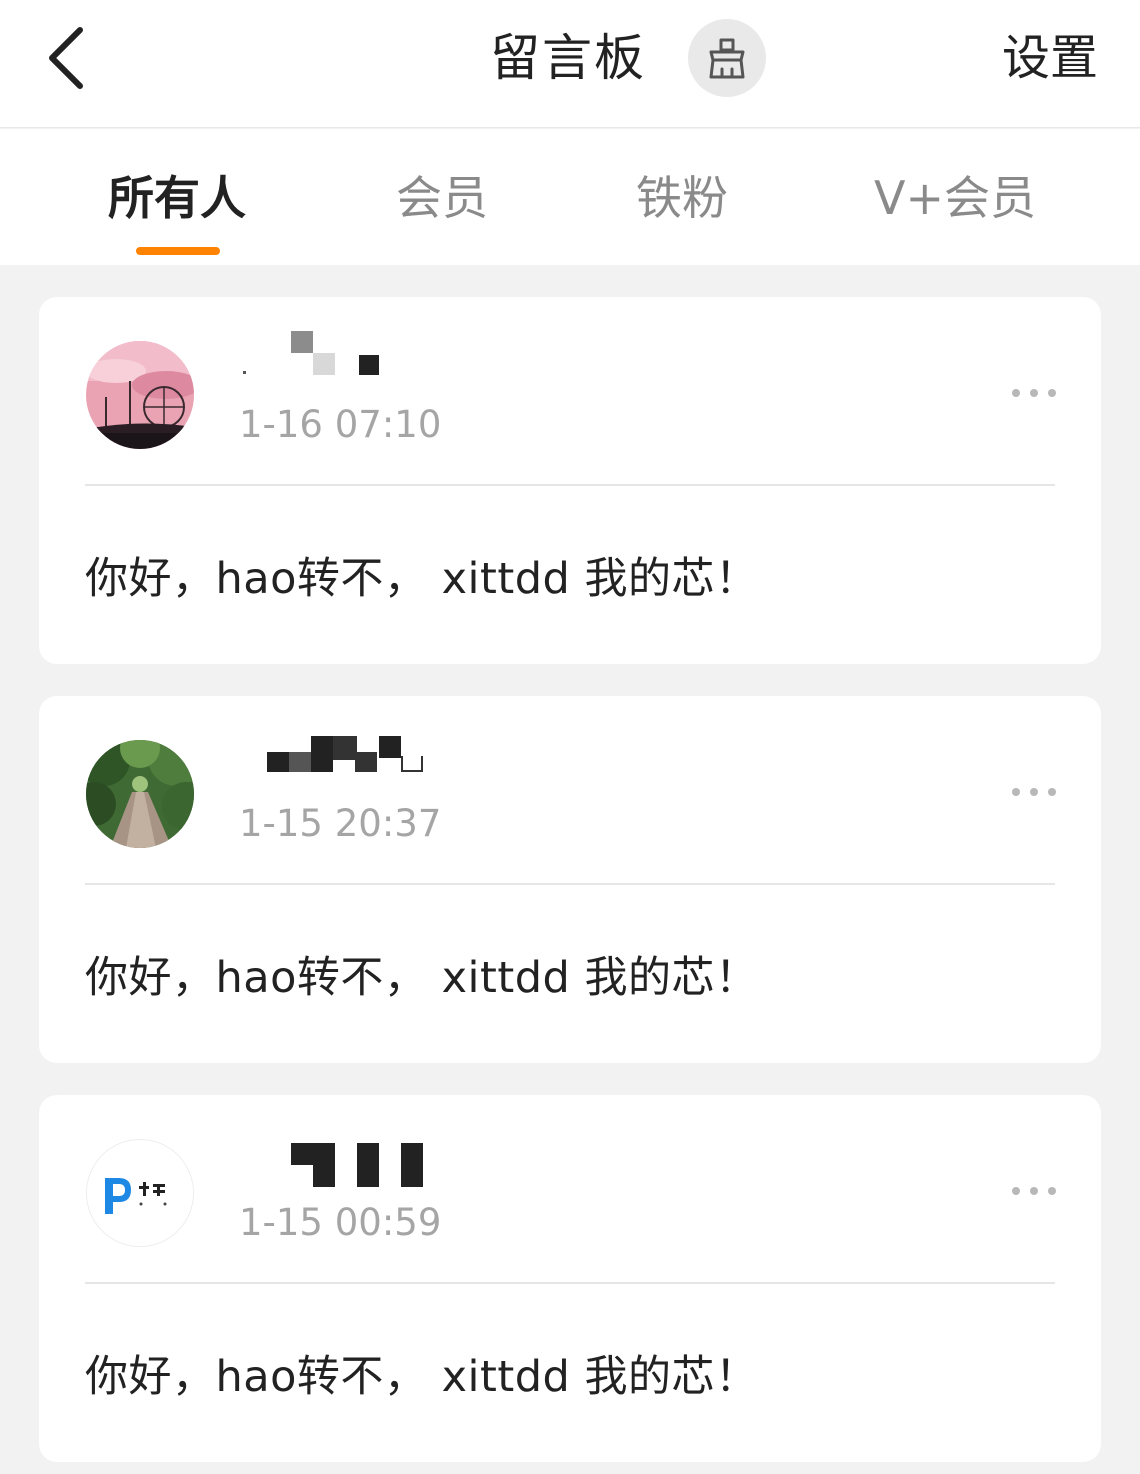  Describe the element at coordinates (955, 198) in the screenshot. I see `tab-vplus-members: V+会员` at that location.